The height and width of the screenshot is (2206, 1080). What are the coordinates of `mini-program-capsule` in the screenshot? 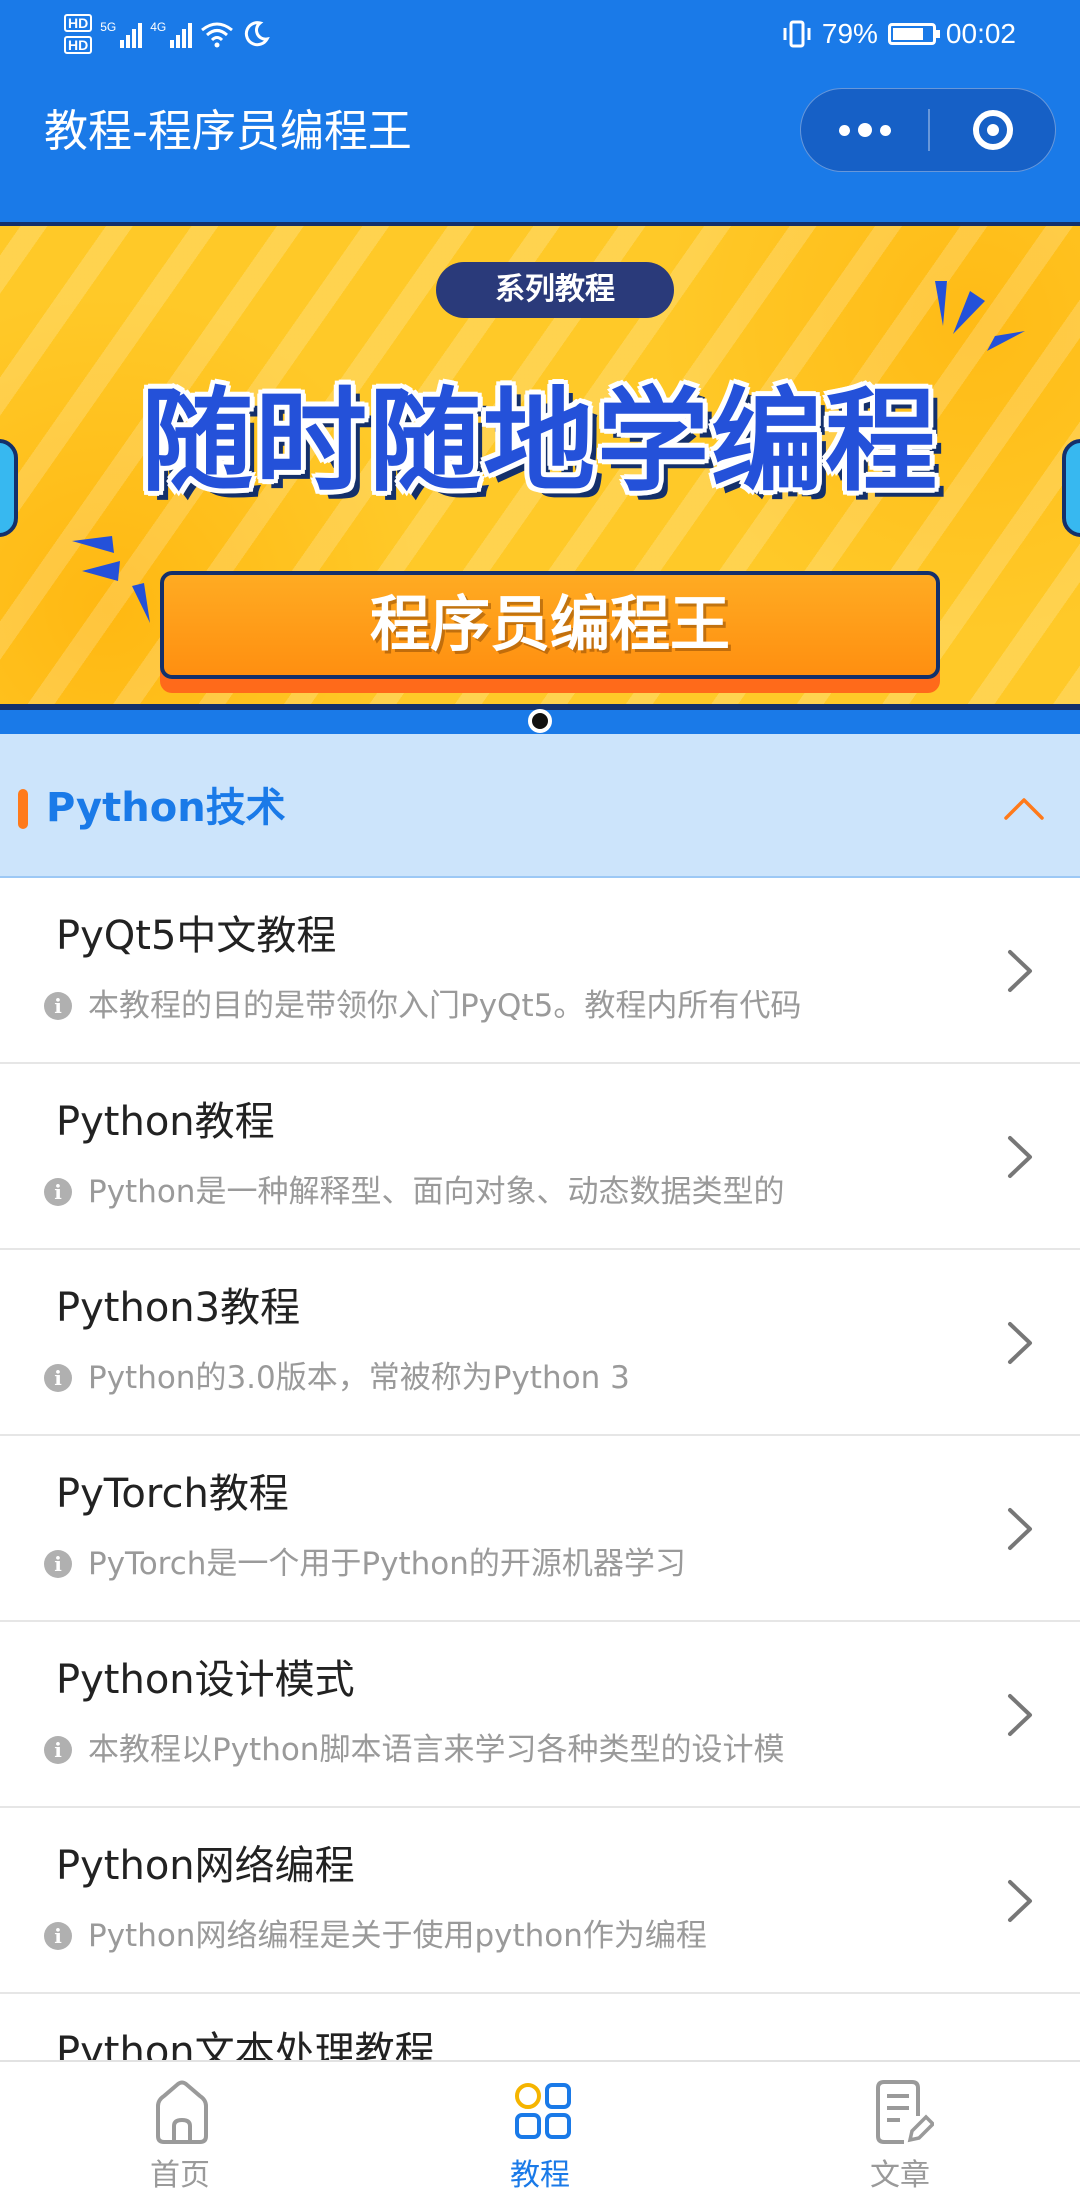 It's located at (928, 130).